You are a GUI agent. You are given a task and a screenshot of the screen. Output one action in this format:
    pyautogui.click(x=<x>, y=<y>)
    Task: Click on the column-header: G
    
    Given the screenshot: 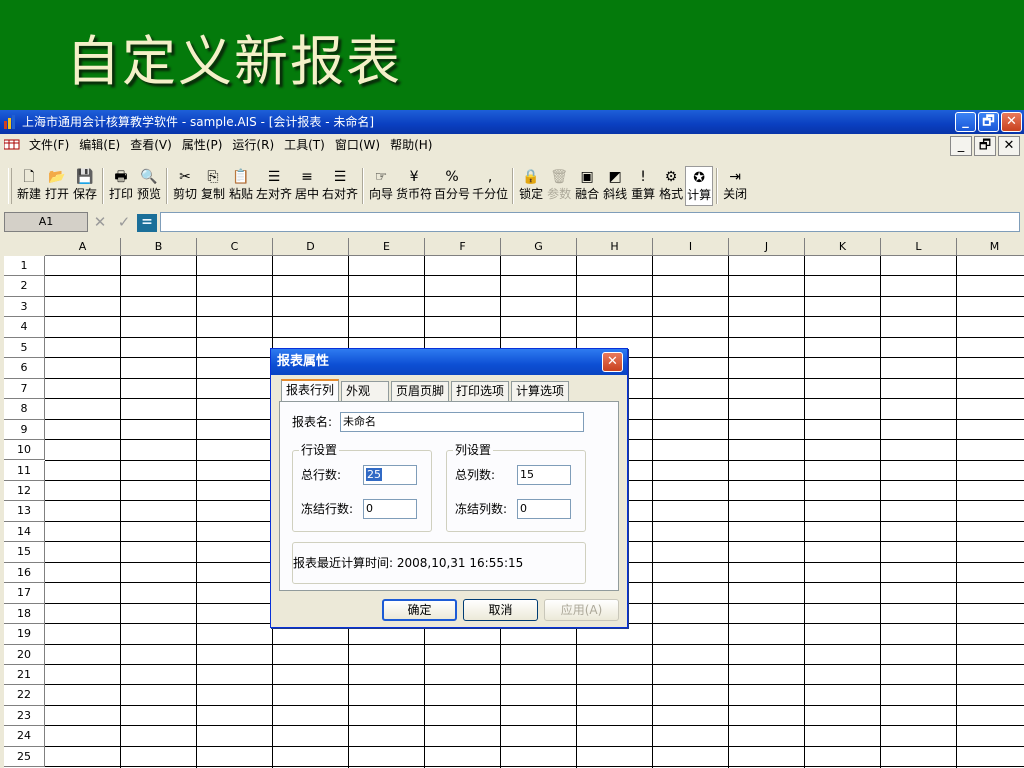 What is the action you would take?
    pyautogui.click(x=539, y=247)
    